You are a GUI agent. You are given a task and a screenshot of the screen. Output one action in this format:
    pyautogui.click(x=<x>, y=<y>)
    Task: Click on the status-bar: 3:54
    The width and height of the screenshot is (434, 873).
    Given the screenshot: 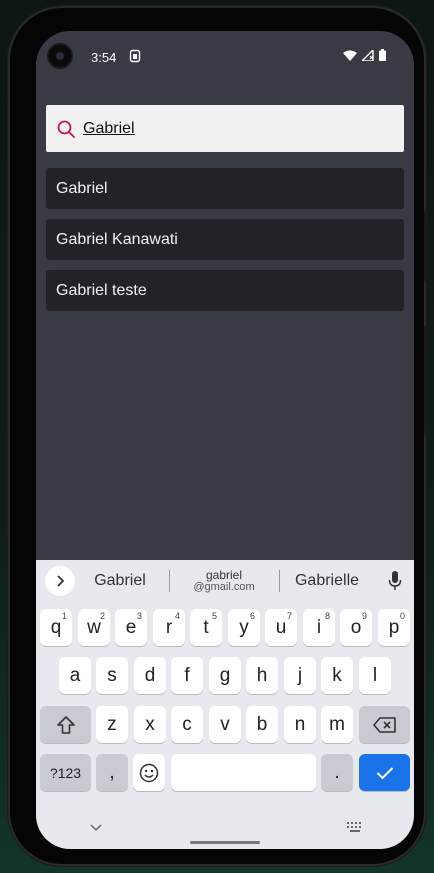 What is the action you would take?
    pyautogui.click(x=225, y=56)
    